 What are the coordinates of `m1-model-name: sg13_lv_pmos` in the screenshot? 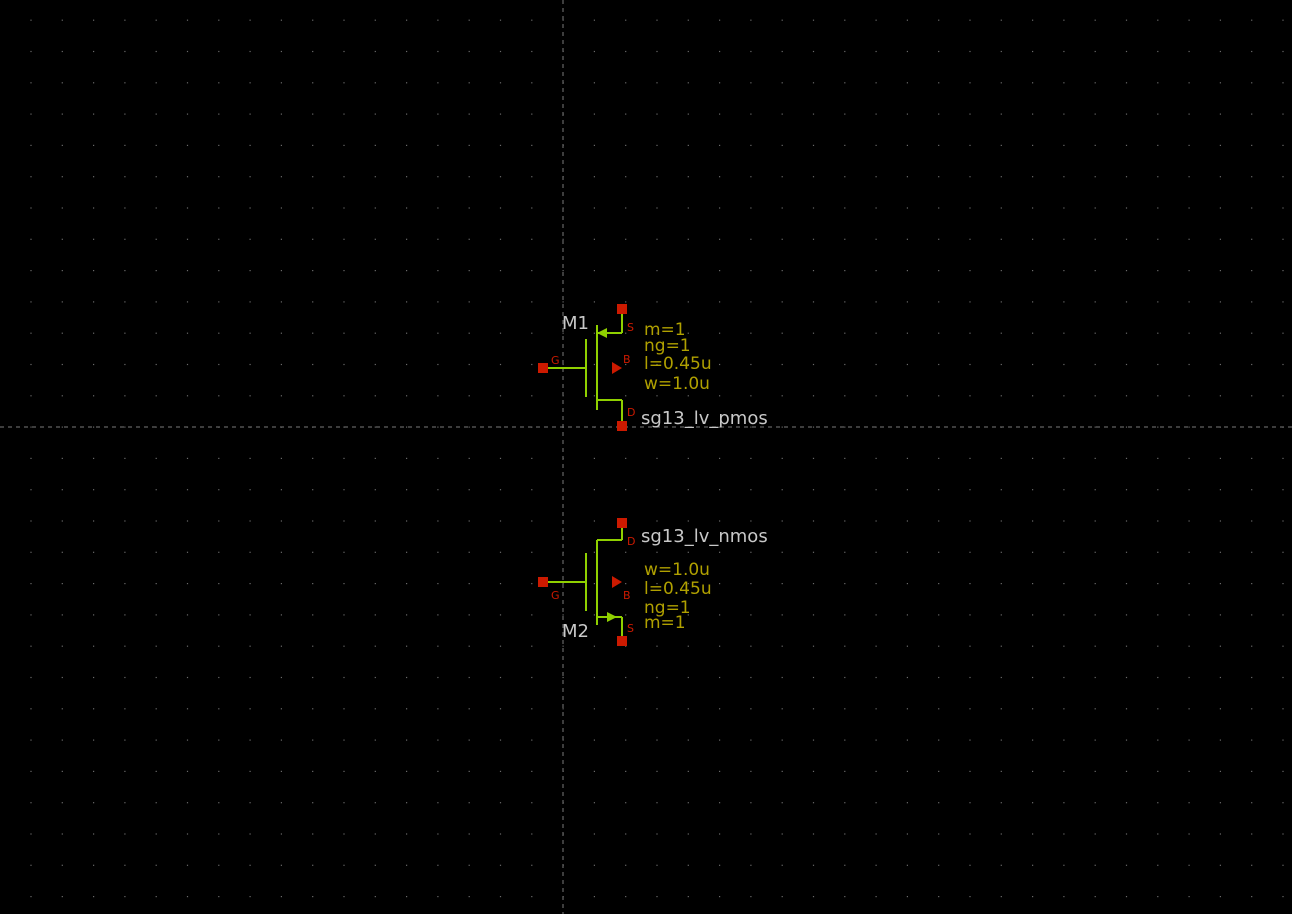 It's located at (704, 418).